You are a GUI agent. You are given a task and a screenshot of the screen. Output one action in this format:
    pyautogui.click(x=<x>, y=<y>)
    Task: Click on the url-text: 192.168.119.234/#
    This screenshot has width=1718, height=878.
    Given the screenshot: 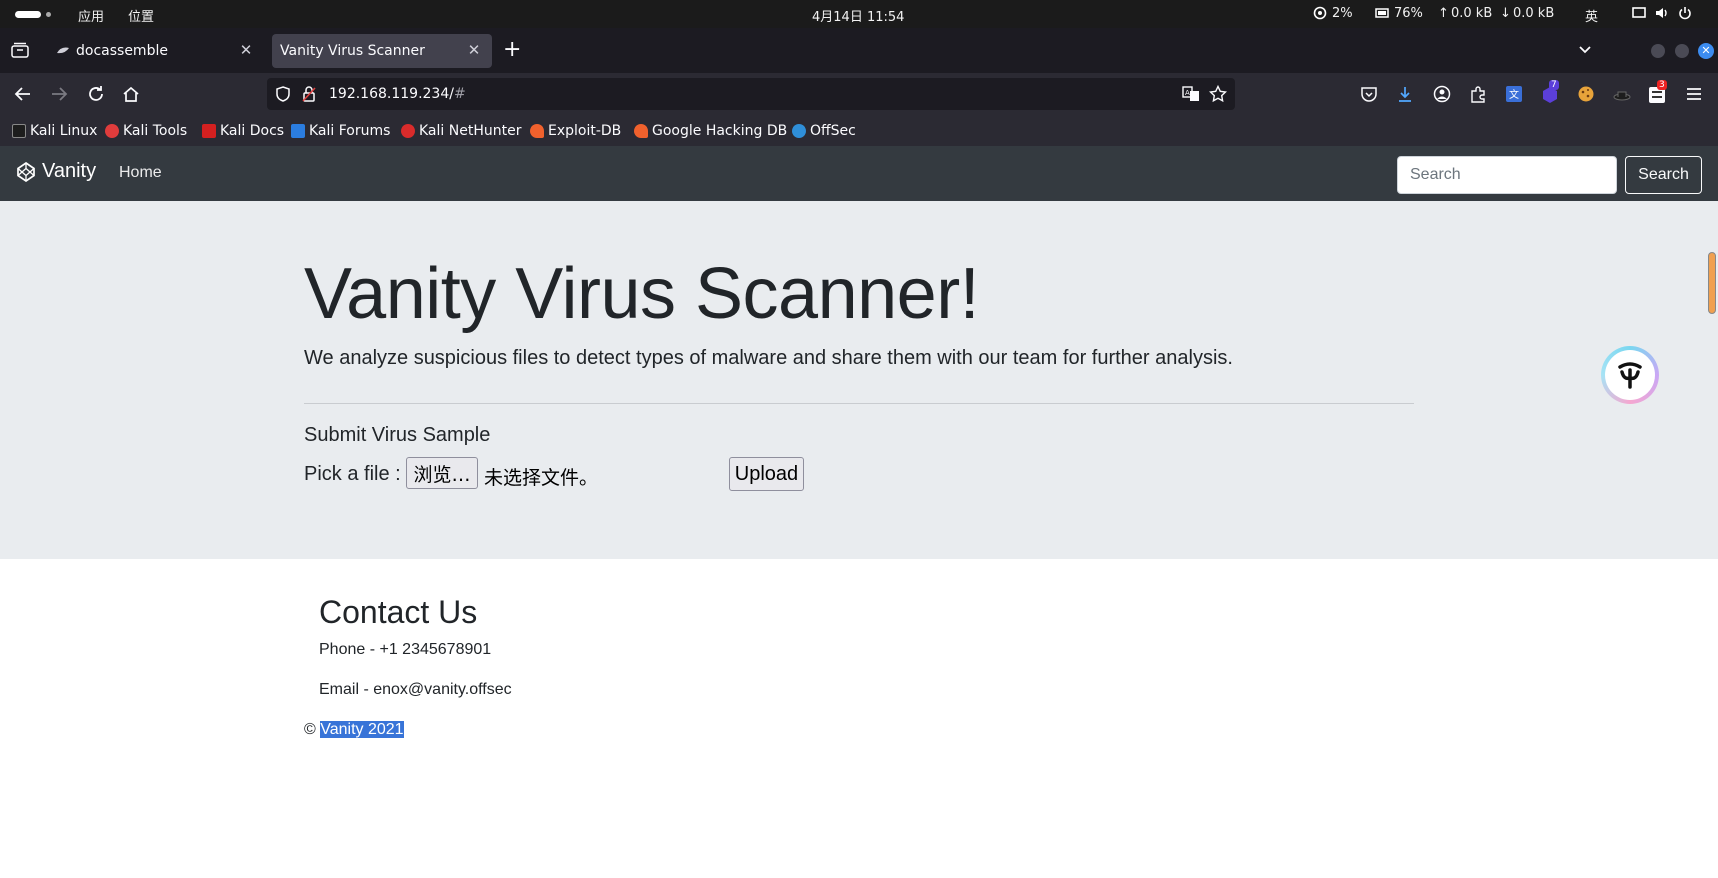 What is the action you would take?
    pyautogui.click(x=397, y=94)
    